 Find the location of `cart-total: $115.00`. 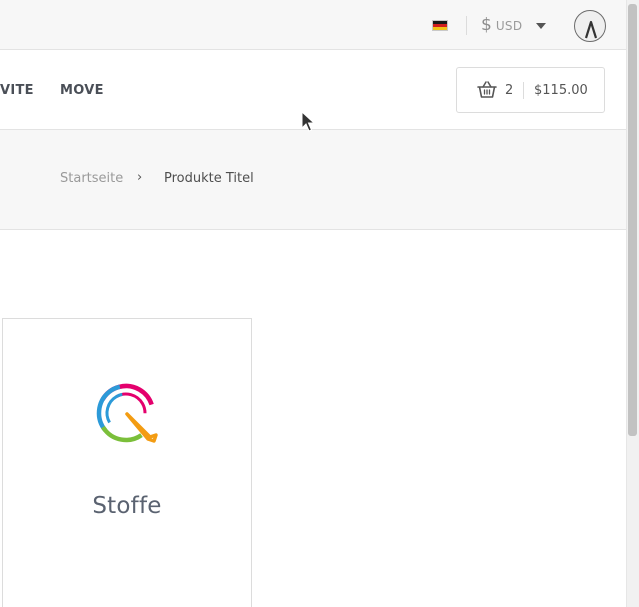

cart-total: $115.00 is located at coordinates (561, 90).